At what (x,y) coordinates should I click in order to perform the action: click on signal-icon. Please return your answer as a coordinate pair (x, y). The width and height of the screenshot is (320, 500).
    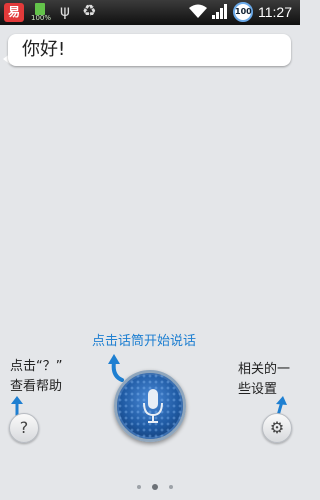
    Looking at the image, I should click on (219, 11).